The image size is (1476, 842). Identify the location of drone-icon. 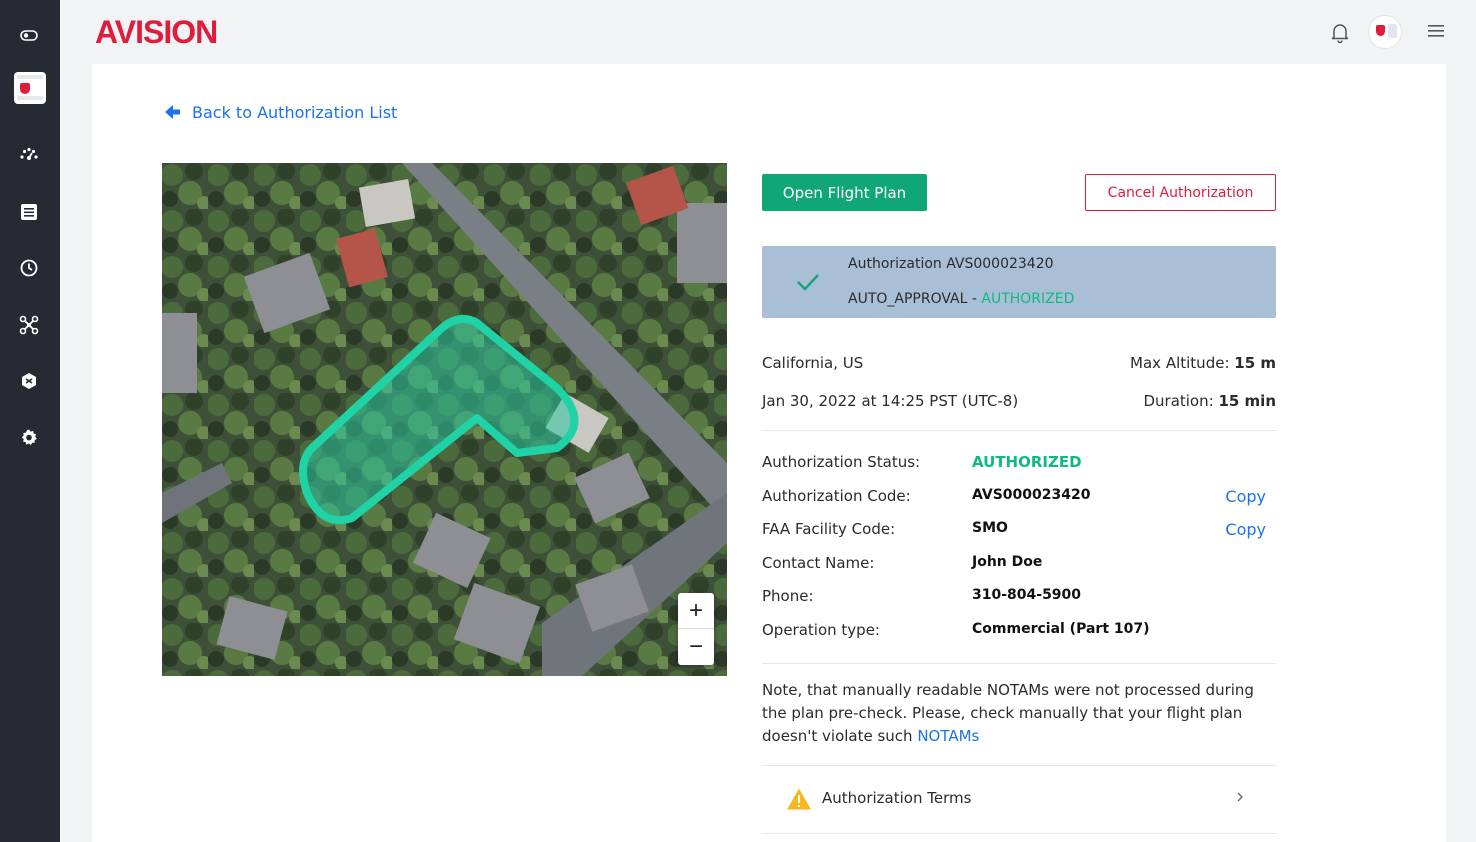
(29, 325).